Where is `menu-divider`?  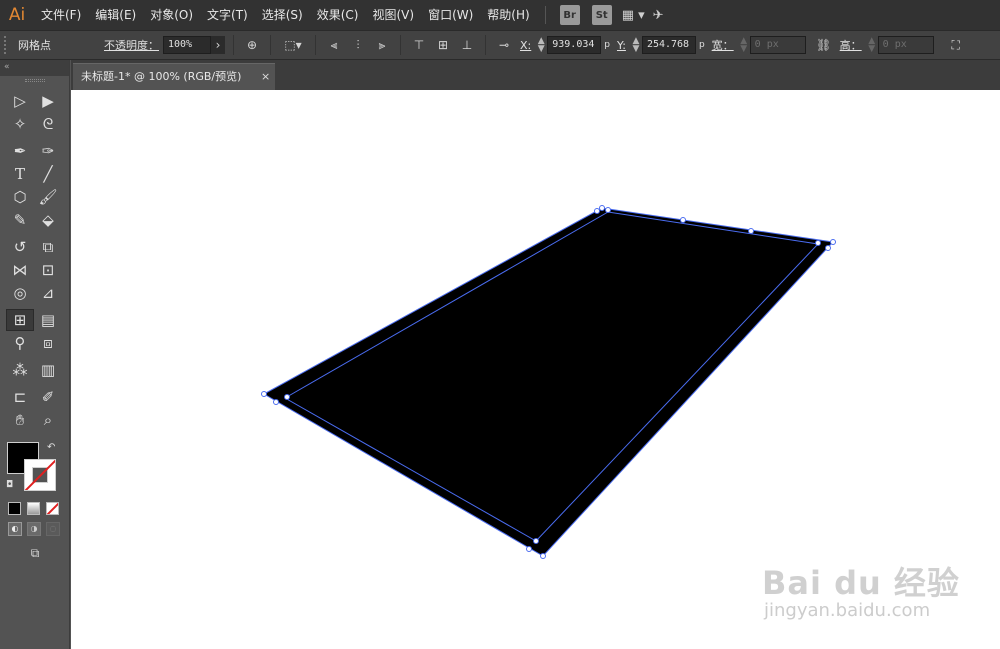 menu-divider is located at coordinates (545, 15).